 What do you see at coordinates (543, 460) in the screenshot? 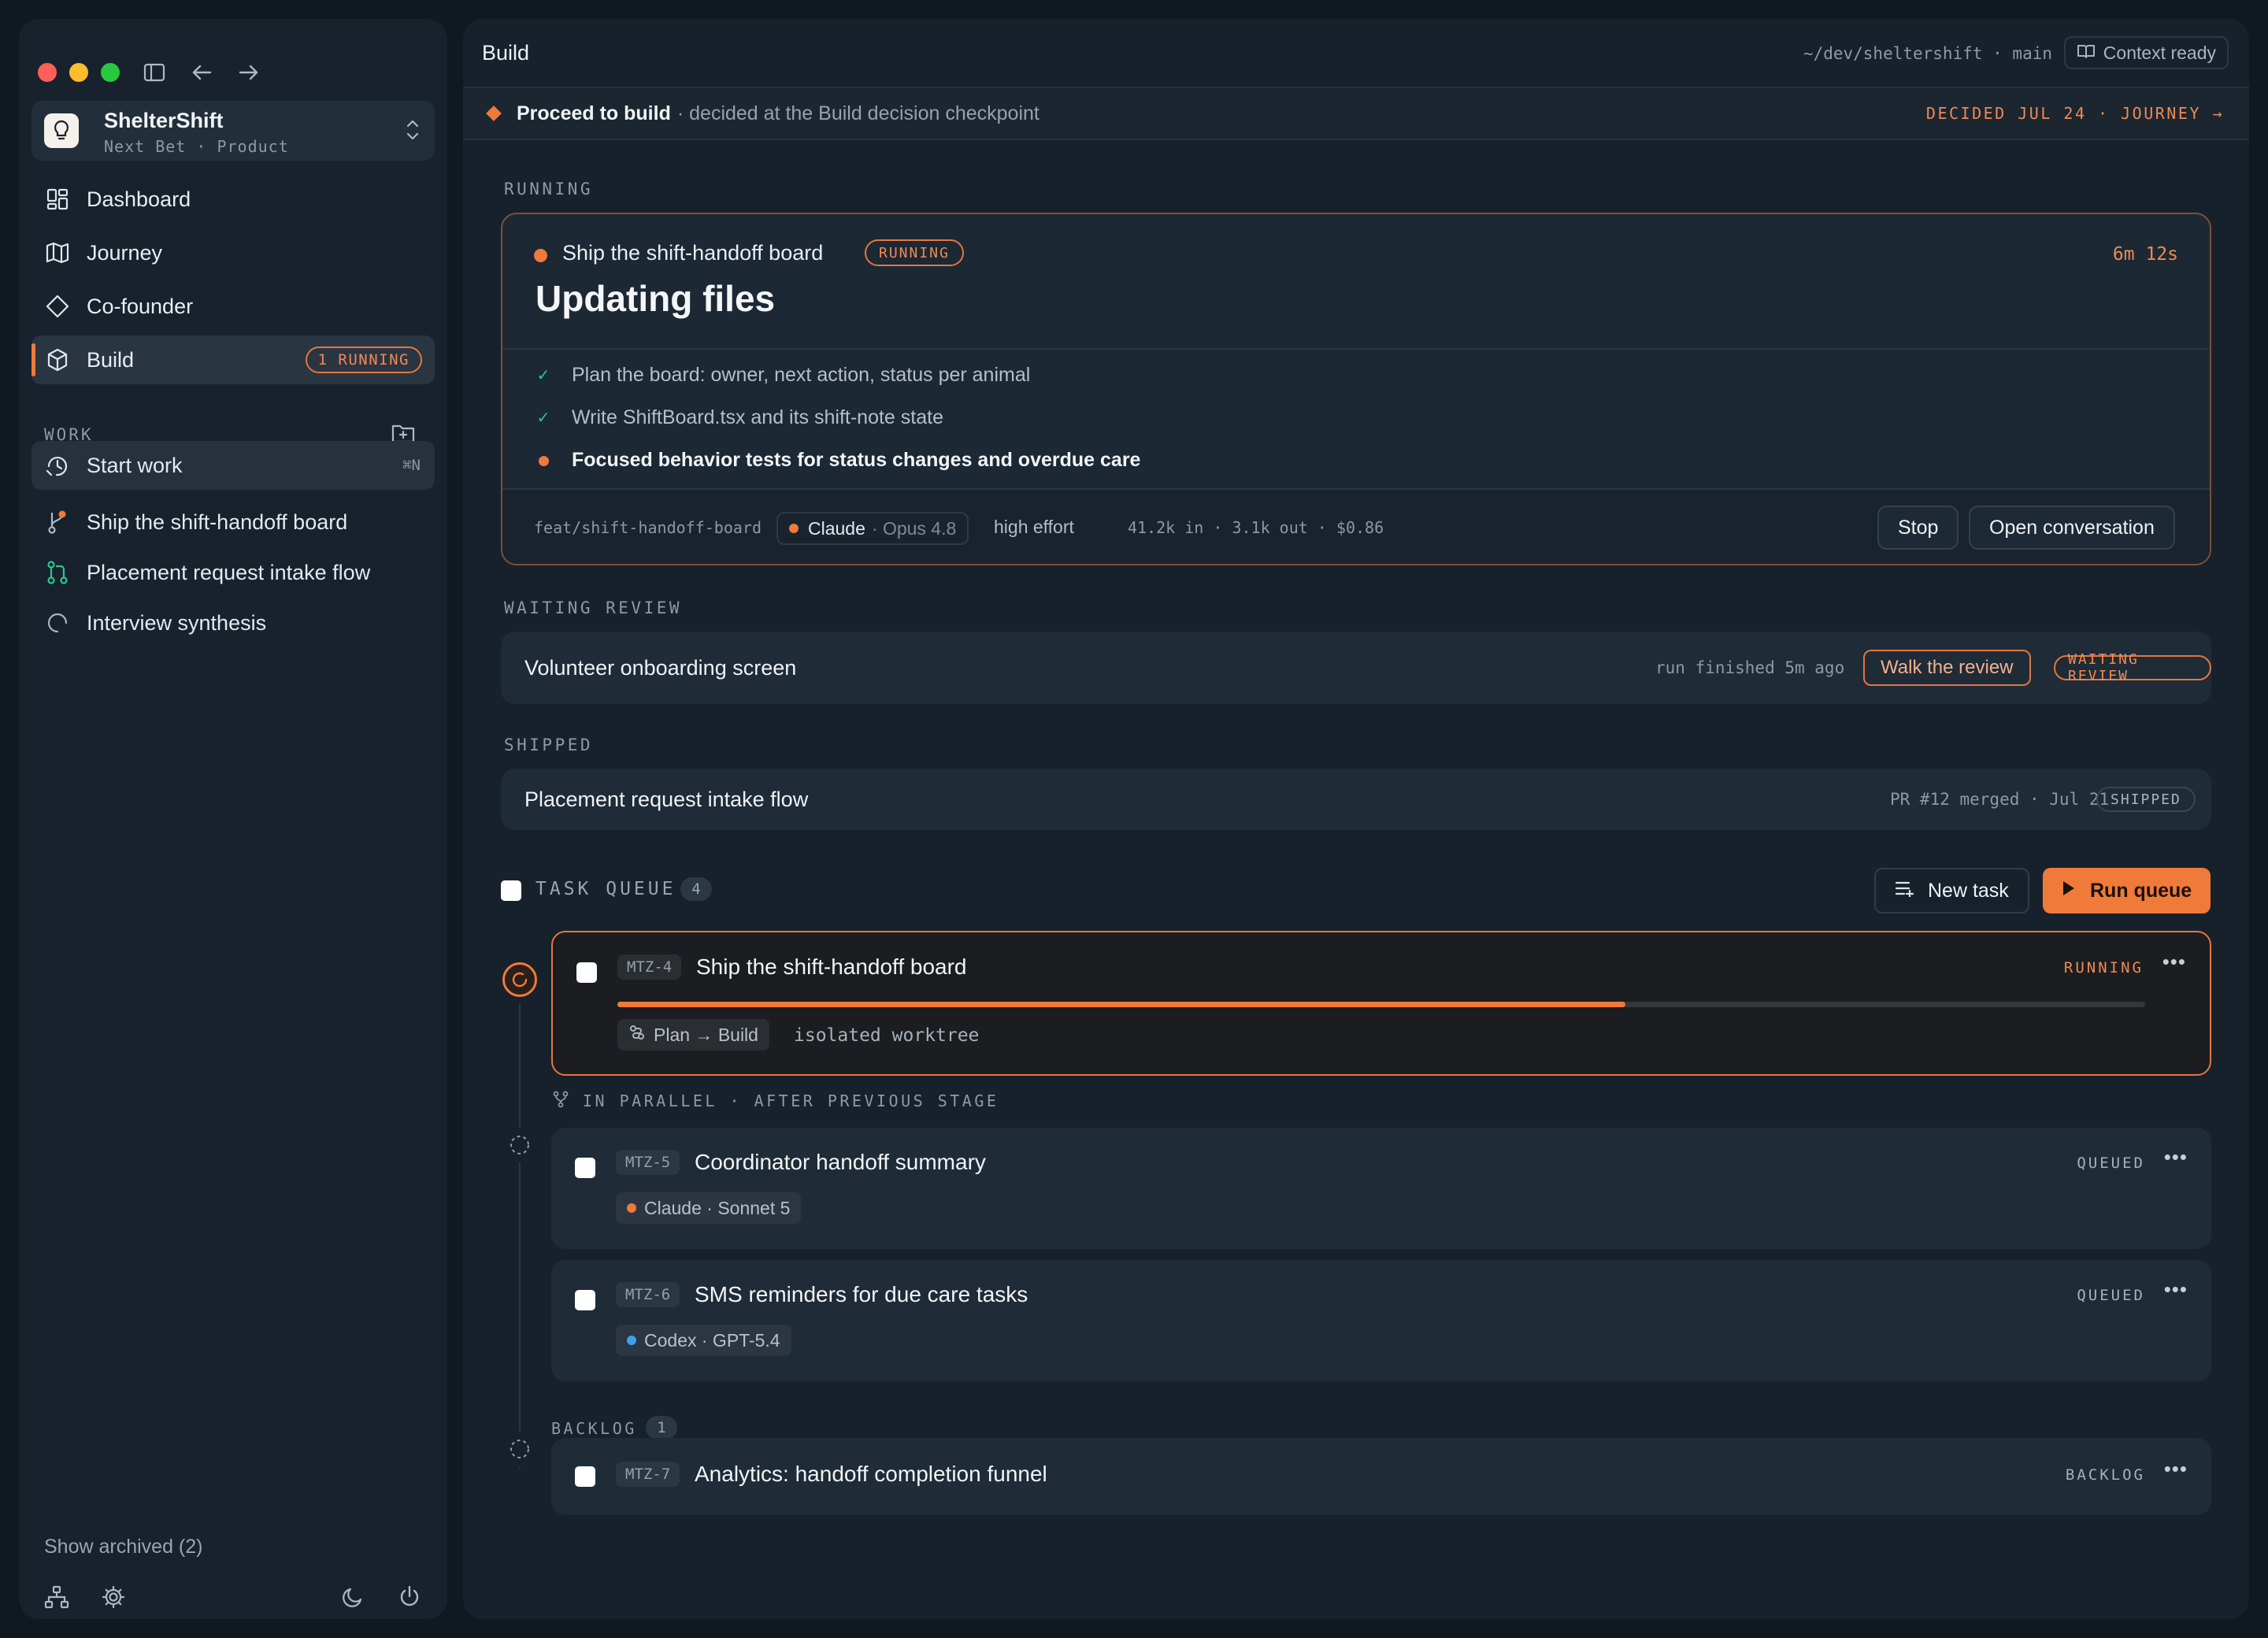
I see `current-step-dot-icon` at bounding box center [543, 460].